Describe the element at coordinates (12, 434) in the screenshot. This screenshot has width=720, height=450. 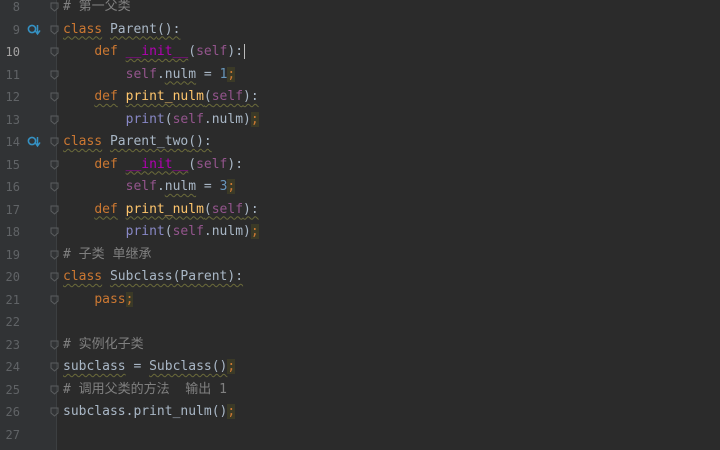
I see `line-number: 27` at that location.